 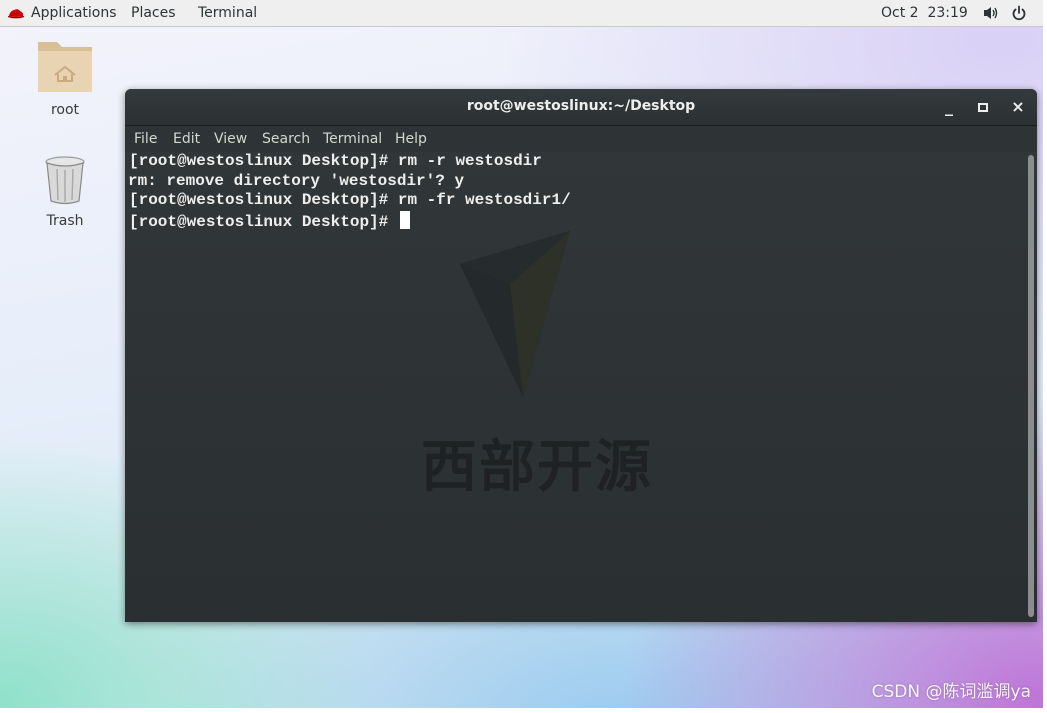 What do you see at coordinates (153, 13) in the screenshot?
I see `places-menu: Places` at bounding box center [153, 13].